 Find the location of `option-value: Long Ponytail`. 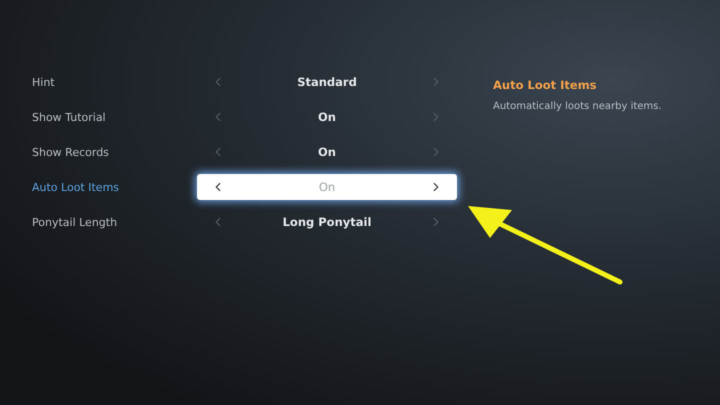

option-value: Long Ponytail is located at coordinates (327, 222).